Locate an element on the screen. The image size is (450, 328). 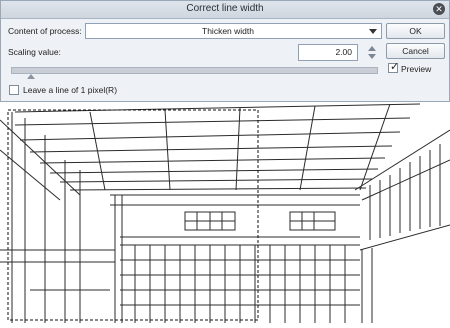
content-of-process-label: Content of process: is located at coordinates (45, 31).